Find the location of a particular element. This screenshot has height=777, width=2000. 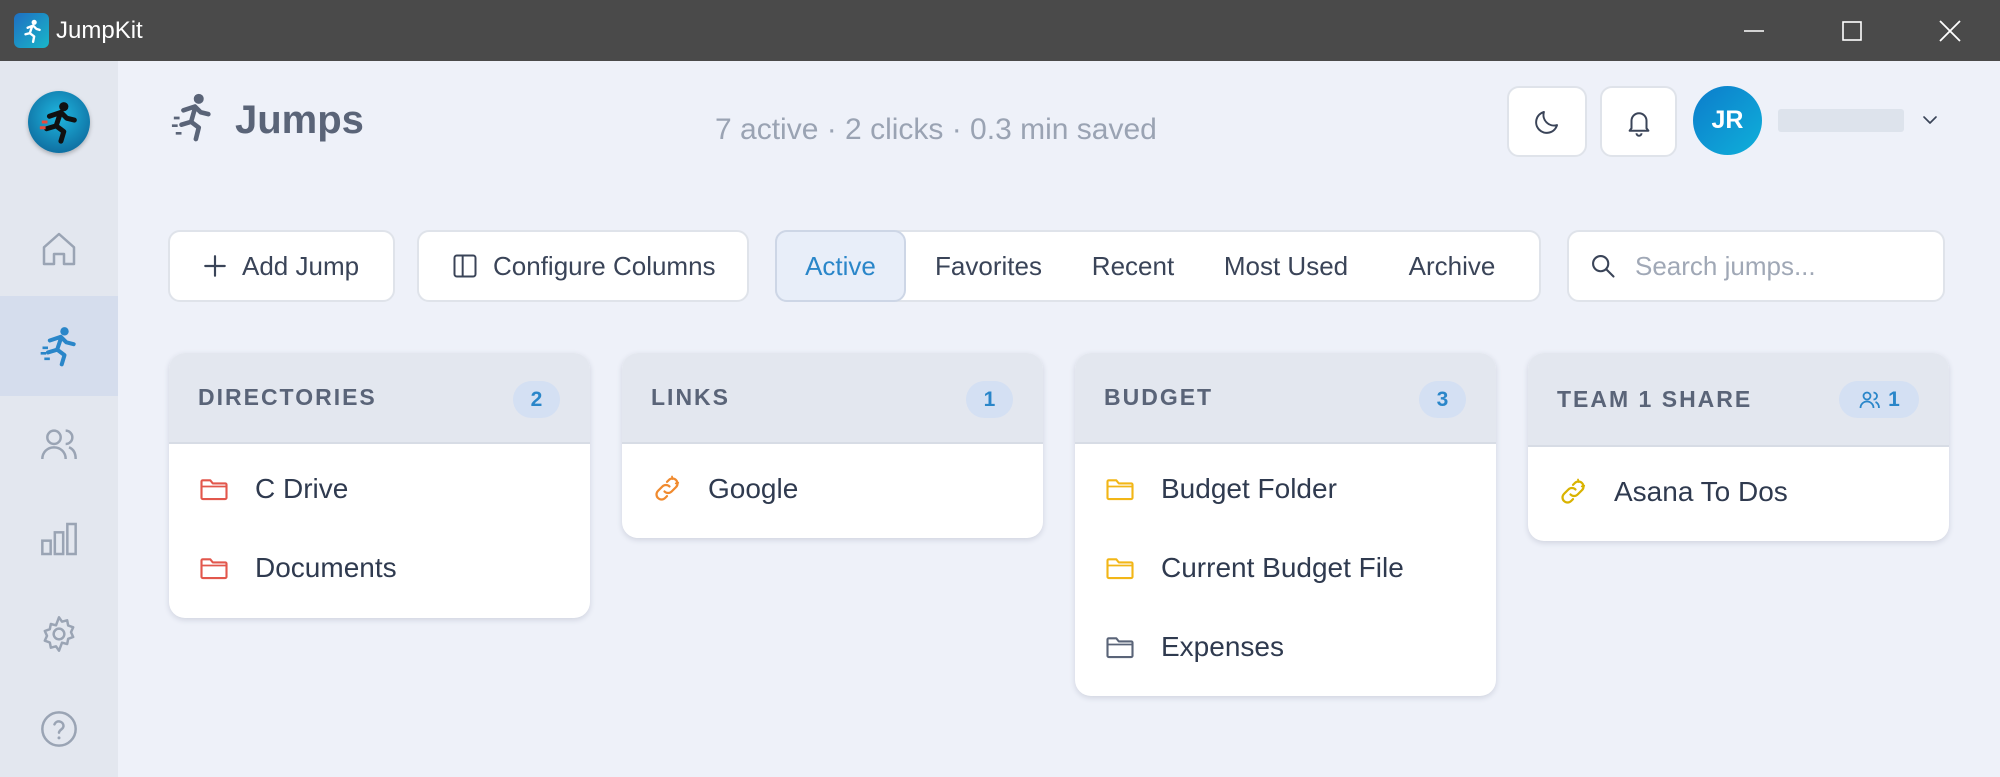

maximize-button is located at coordinates (1852, 30).